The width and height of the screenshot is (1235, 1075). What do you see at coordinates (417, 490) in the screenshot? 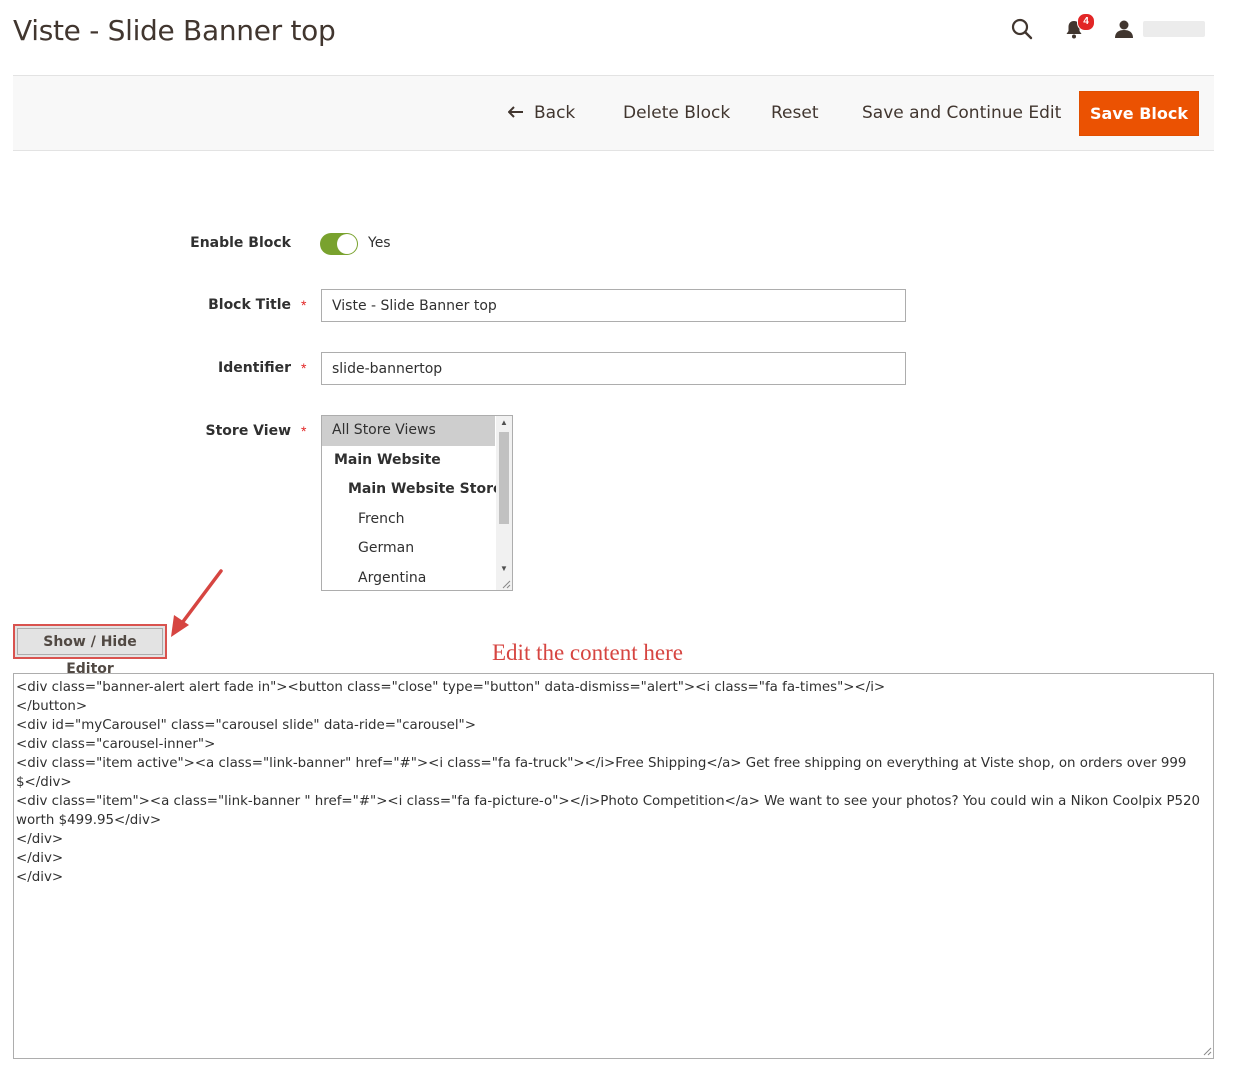
I see `store-option-main-website-store: Main Website Store` at bounding box center [417, 490].